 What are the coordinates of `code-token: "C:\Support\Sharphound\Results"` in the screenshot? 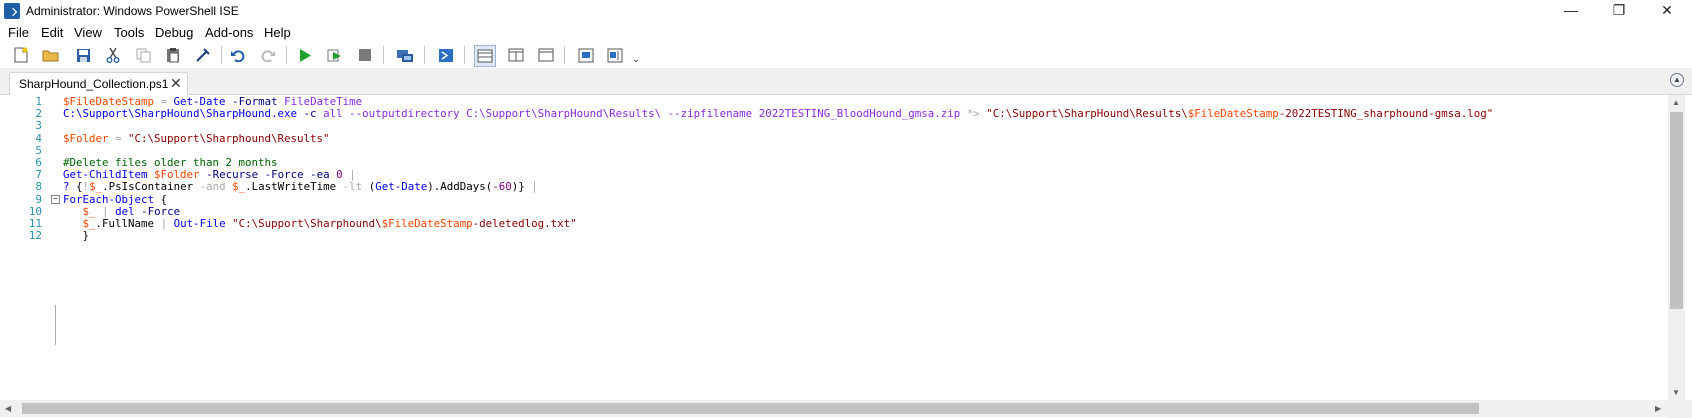 It's located at (229, 138).